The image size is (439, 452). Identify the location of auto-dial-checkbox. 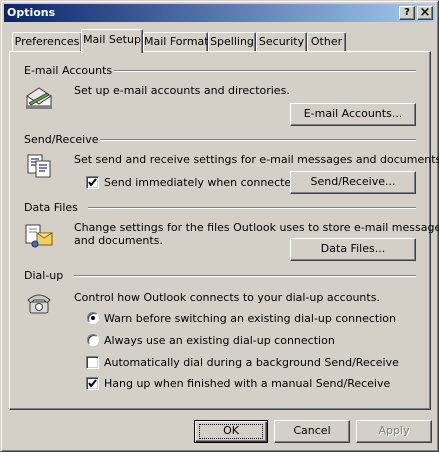
(92, 362).